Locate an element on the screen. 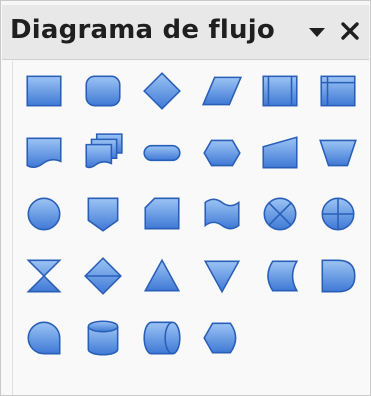 The width and height of the screenshot is (371, 396). flowchart-card-button is located at coordinates (162, 214).